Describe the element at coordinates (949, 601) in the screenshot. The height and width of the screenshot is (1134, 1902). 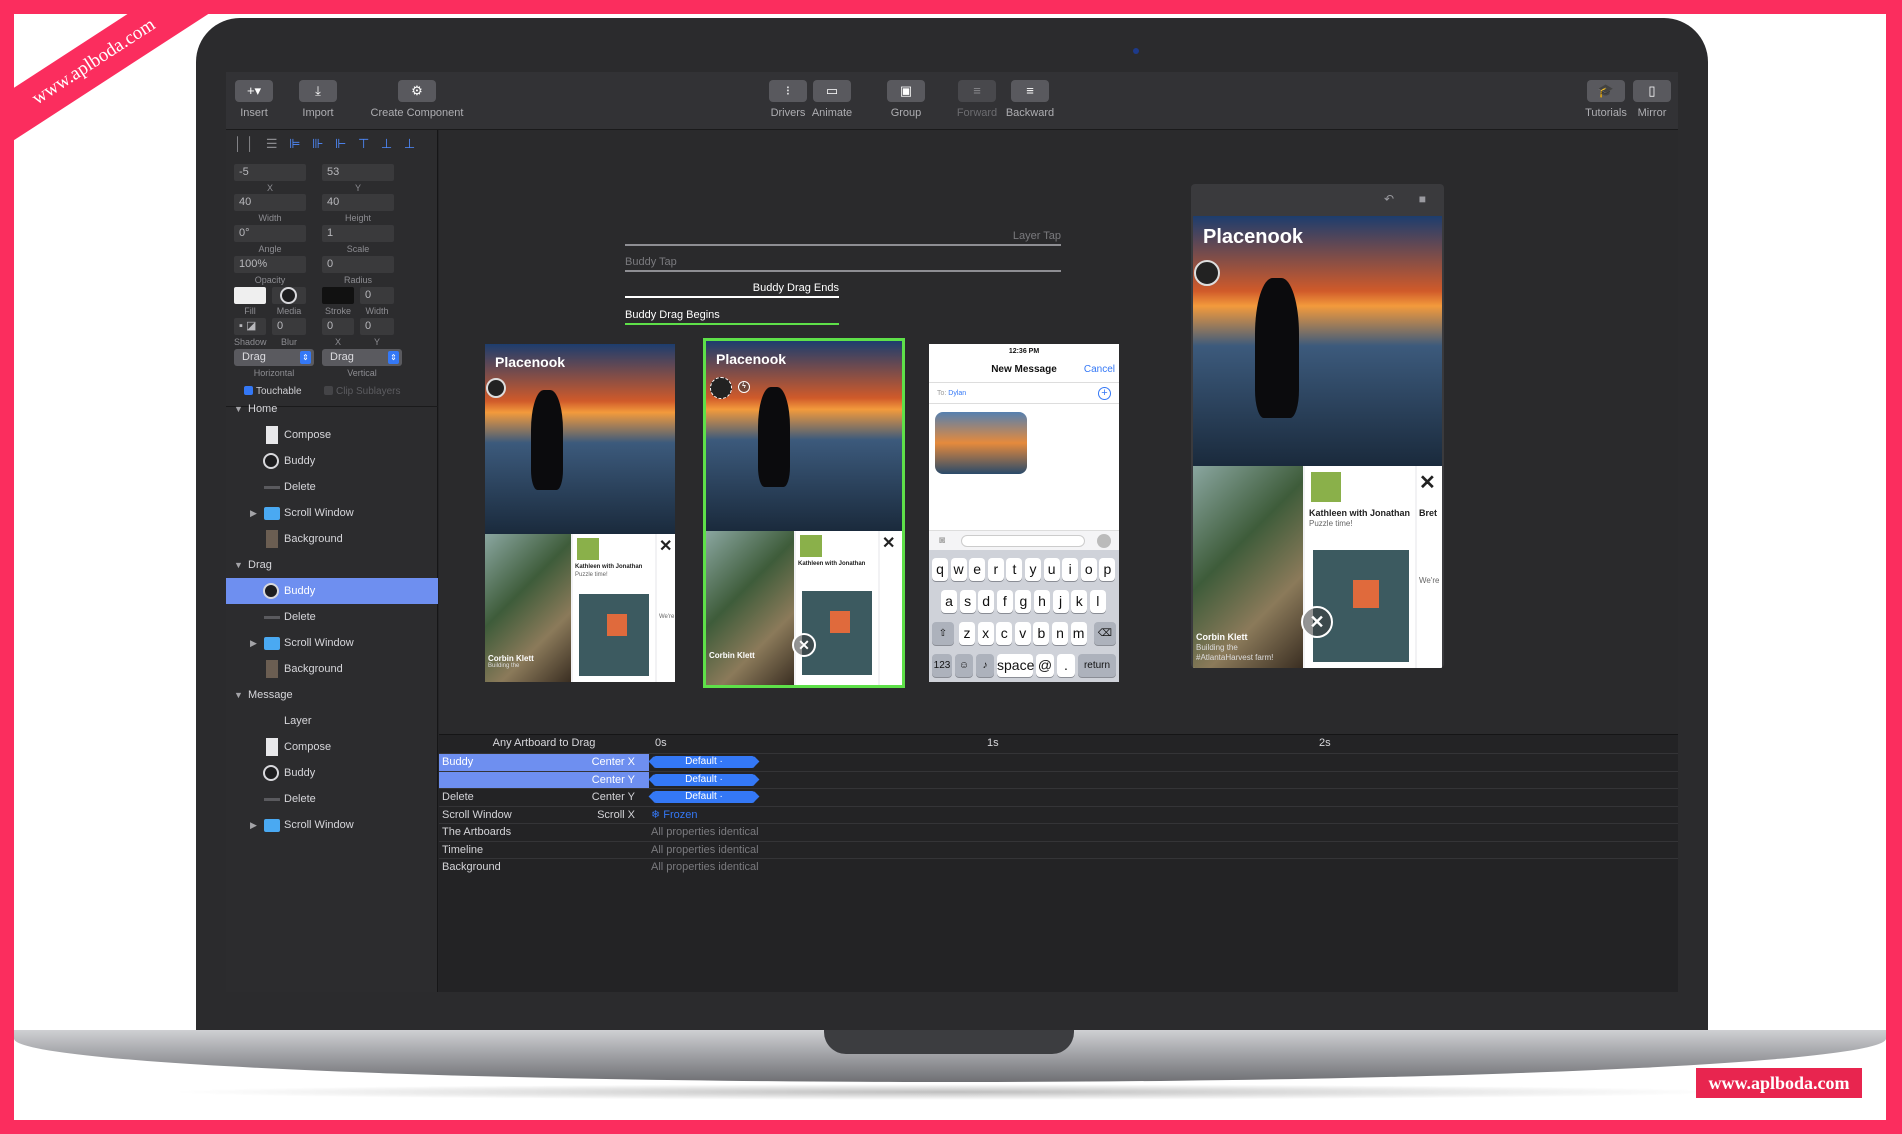
I see `key-a: a` at that location.